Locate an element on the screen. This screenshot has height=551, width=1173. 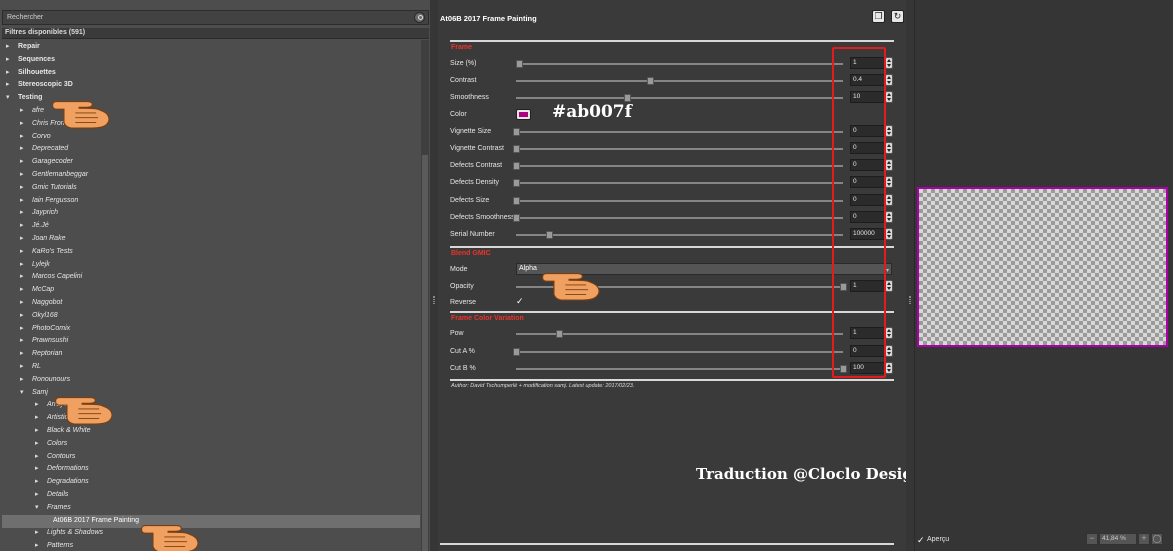
tree-scrollbar is located at coordinates (425, 295).